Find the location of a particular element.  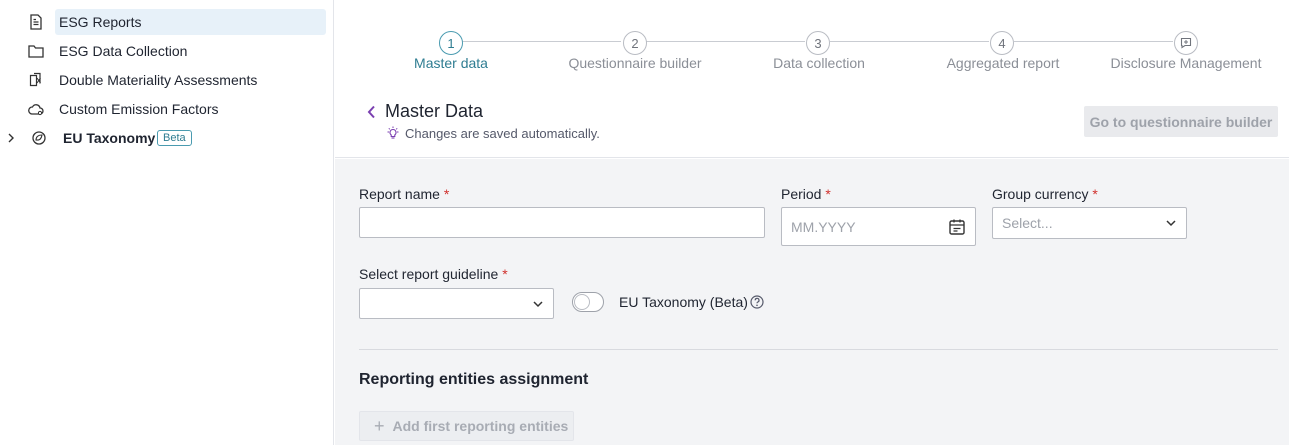

eu-taxonomy-toggle is located at coordinates (588, 302).